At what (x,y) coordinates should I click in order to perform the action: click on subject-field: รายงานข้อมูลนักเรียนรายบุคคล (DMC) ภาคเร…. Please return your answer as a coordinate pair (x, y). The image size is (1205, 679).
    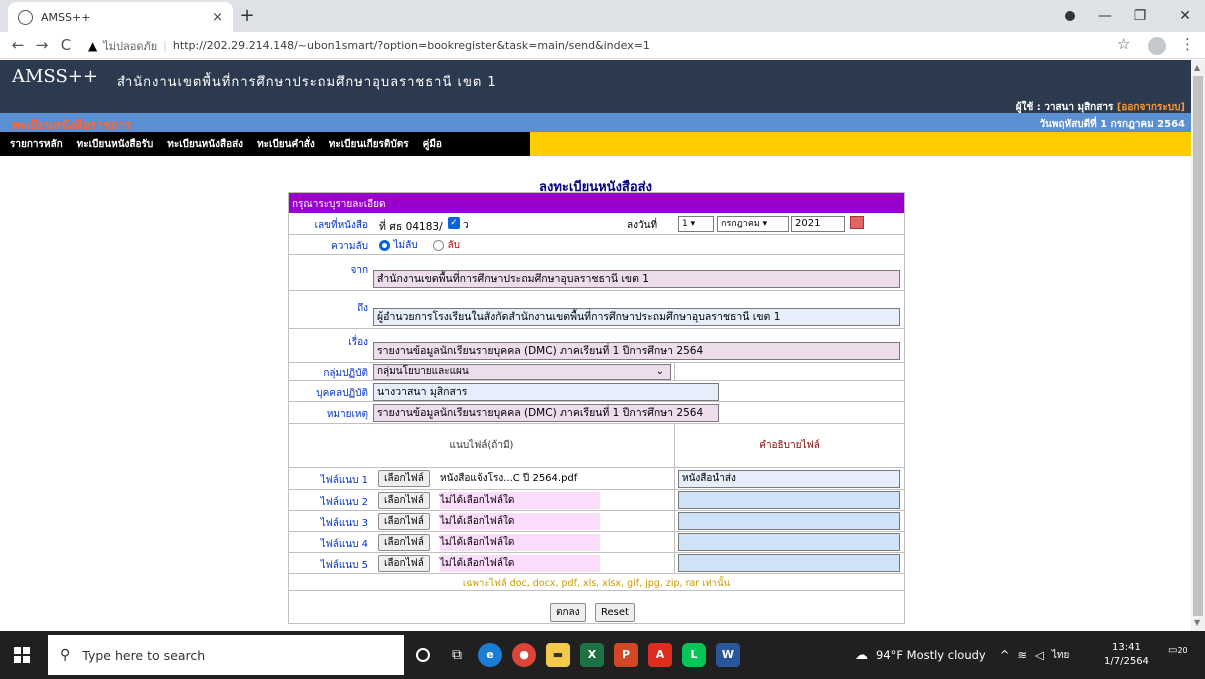
    Looking at the image, I should click on (636, 351).